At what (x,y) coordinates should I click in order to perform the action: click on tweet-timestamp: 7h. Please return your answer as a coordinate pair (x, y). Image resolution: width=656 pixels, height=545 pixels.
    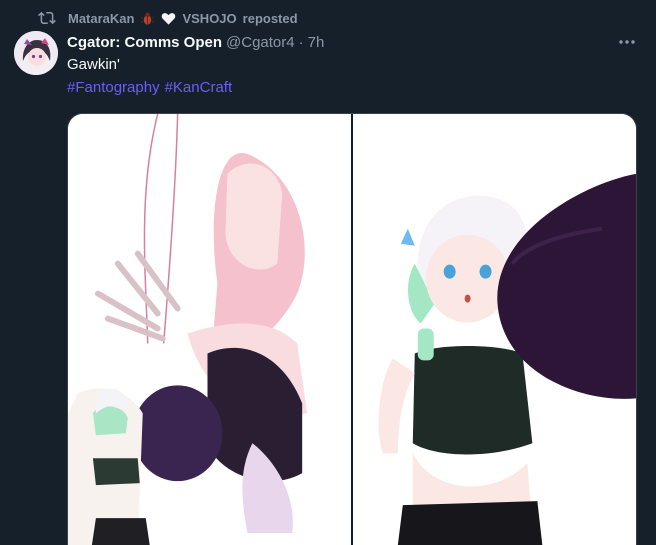
    Looking at the image, I should click on (316, 42).